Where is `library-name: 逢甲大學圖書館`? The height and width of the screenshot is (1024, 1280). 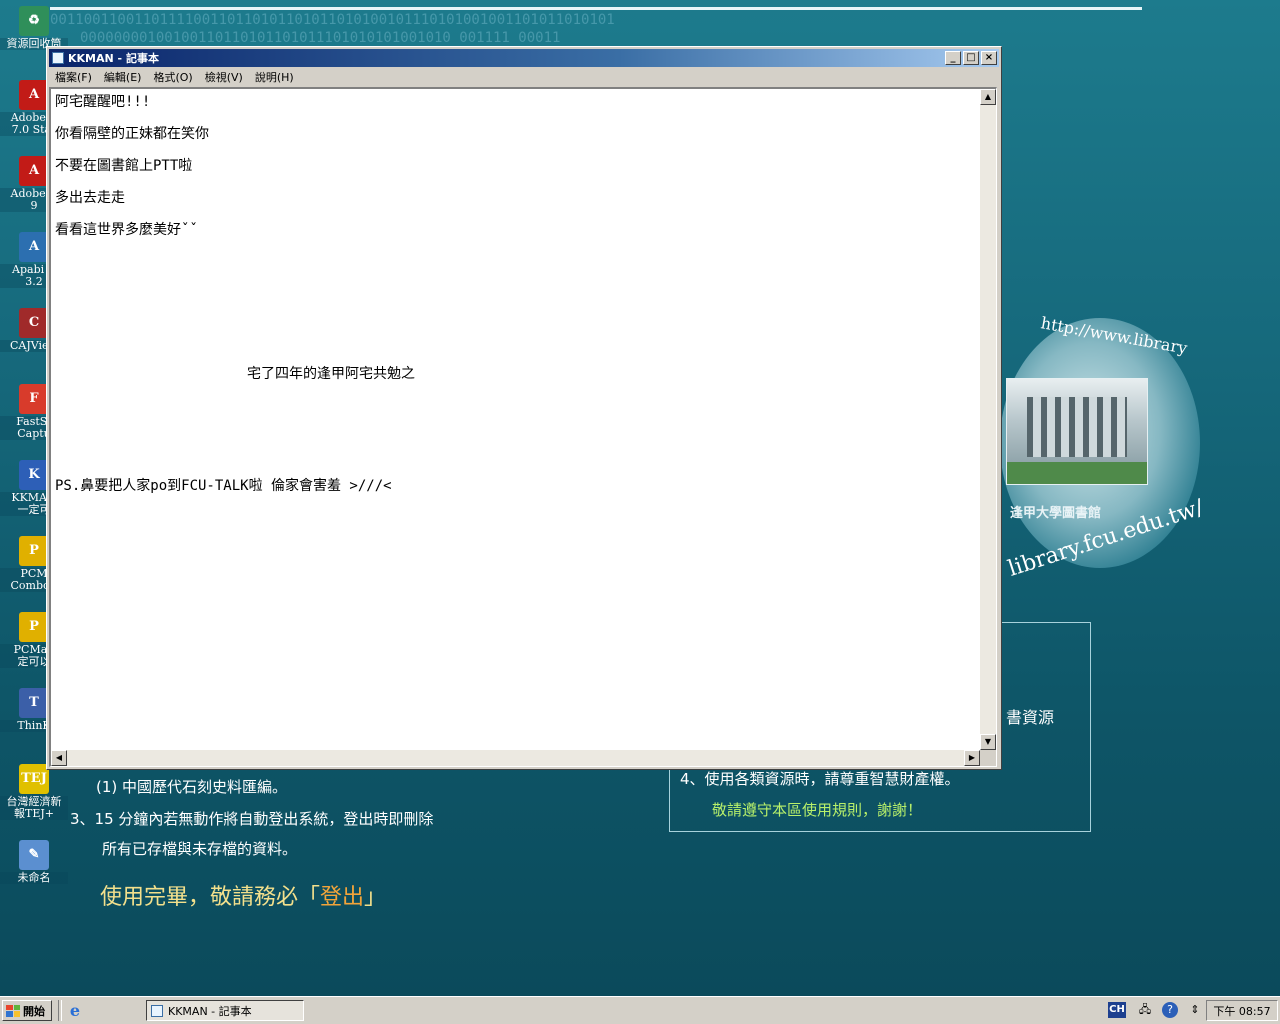 library-name: 逢甲大學圖書館 is located at coordinates (1056, 513).